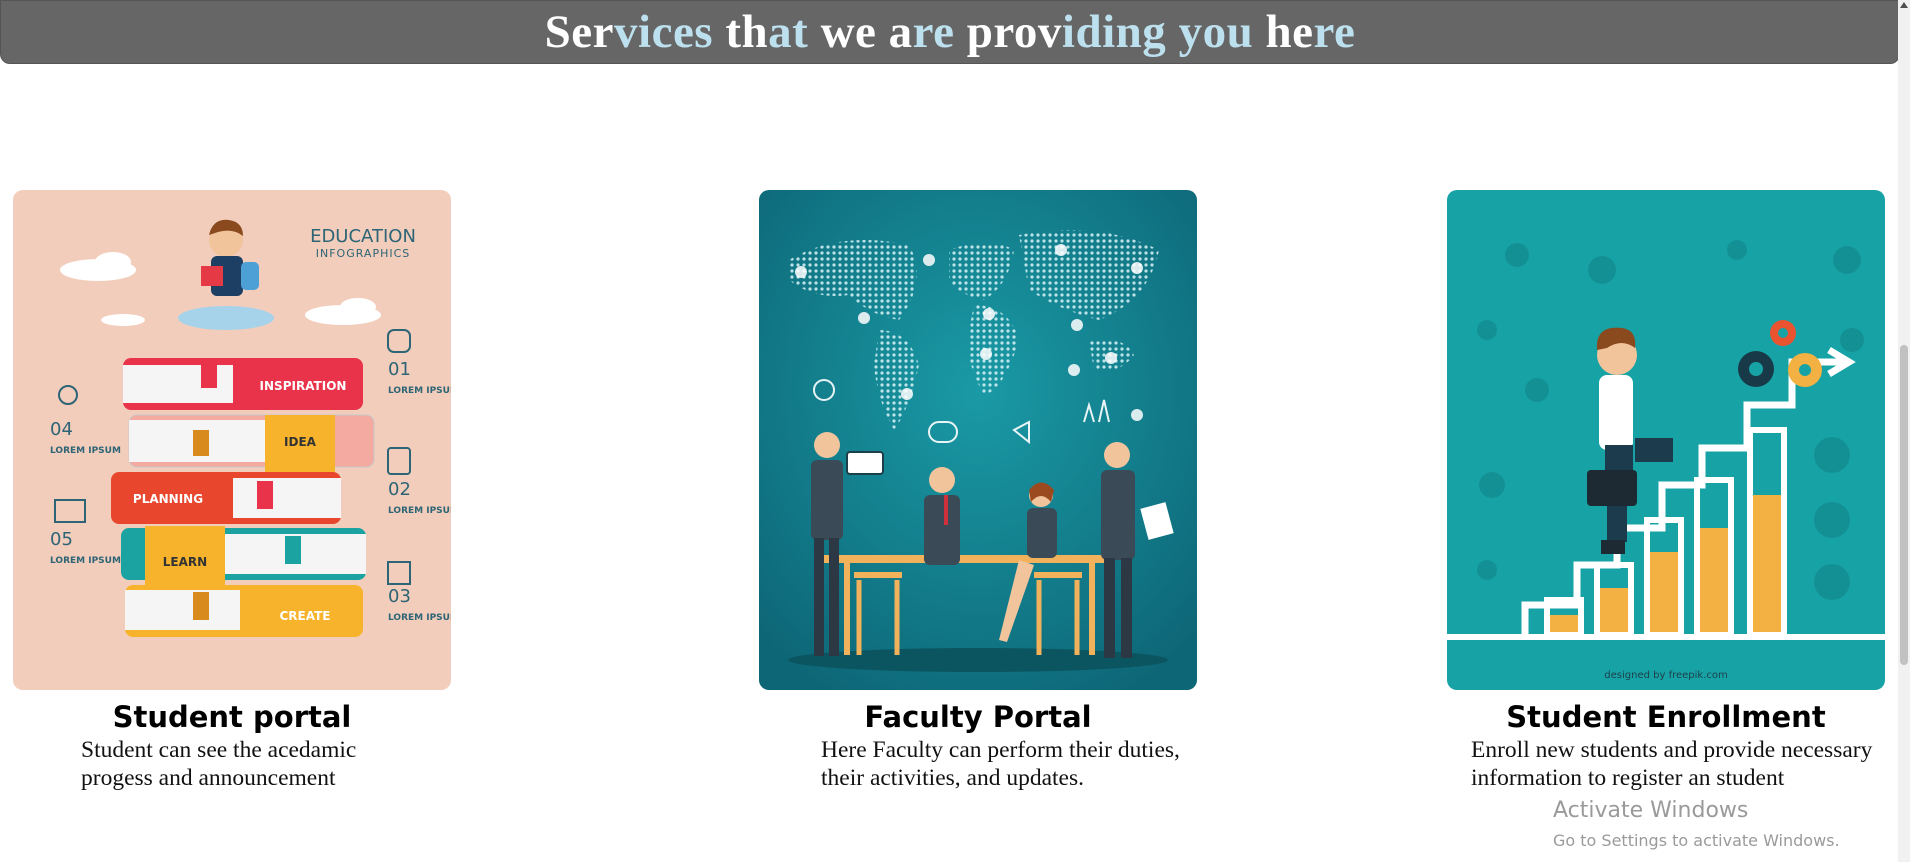  Describe the element at coordinates (1210, 31) in the screenshot. I see `title-segment: you` at that location.